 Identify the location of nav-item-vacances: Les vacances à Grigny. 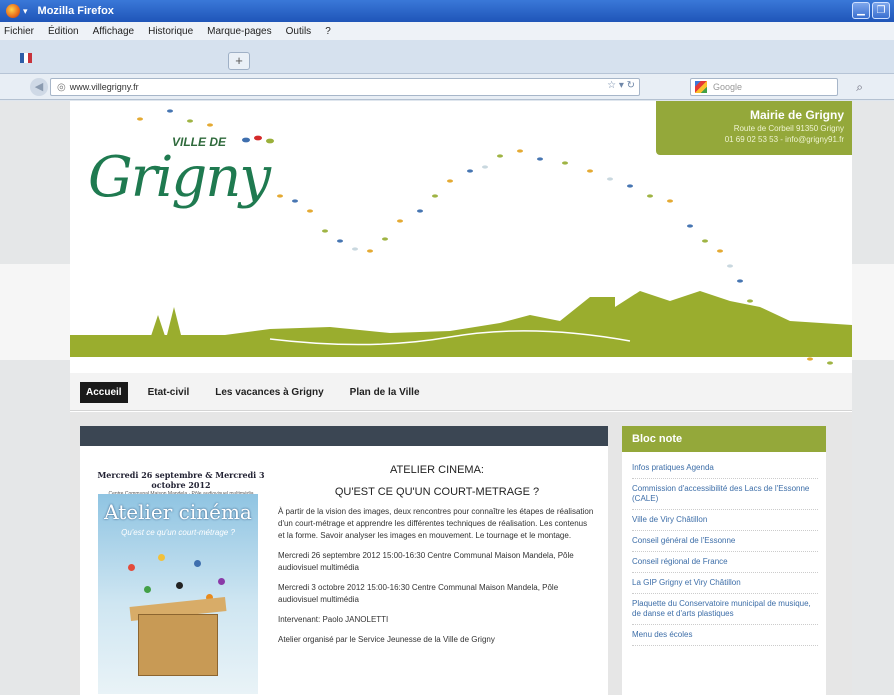
(269, 392).